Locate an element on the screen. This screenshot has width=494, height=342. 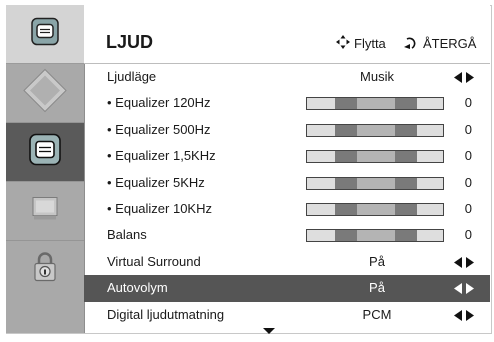
row-label: Balans is located at coordinates (127, 235).